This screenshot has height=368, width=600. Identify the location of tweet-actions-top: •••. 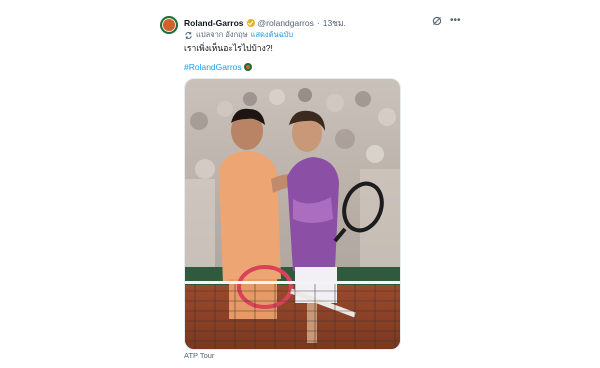
(446, 21).